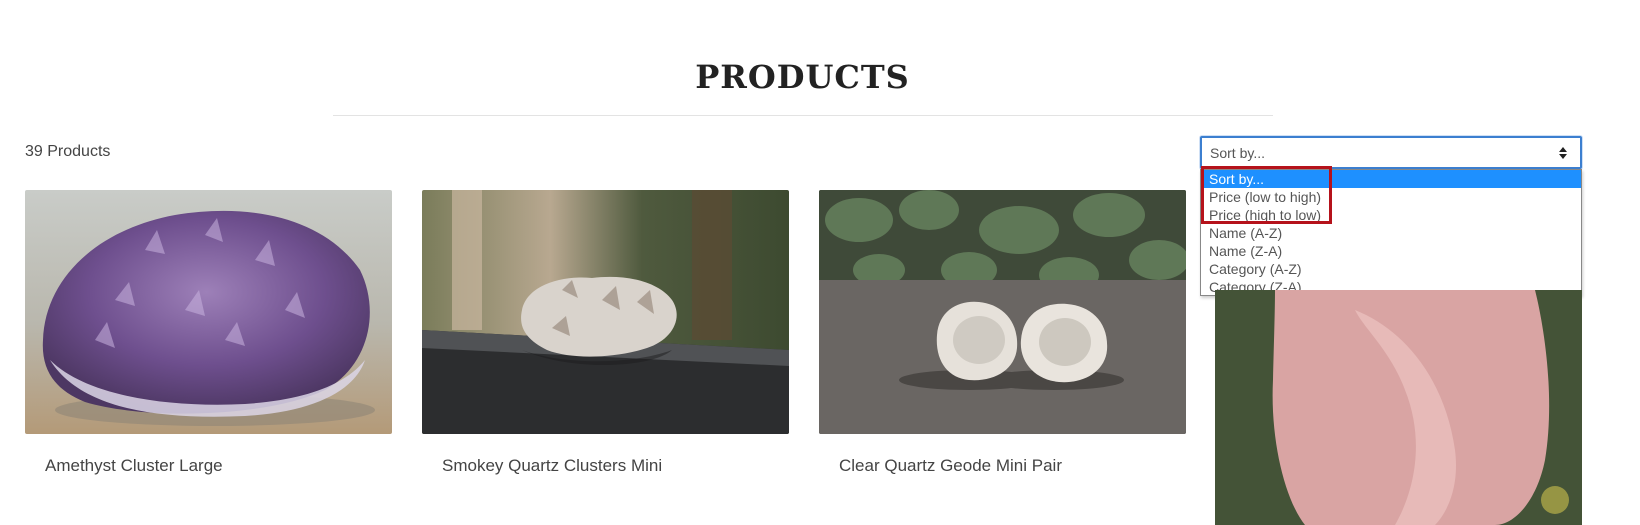 The image size is (1640, 525). Describe the element at coordinates (1391, 197) in the screenshot. I see `sort-option-price-low-high: Price (low to high)` at that location.